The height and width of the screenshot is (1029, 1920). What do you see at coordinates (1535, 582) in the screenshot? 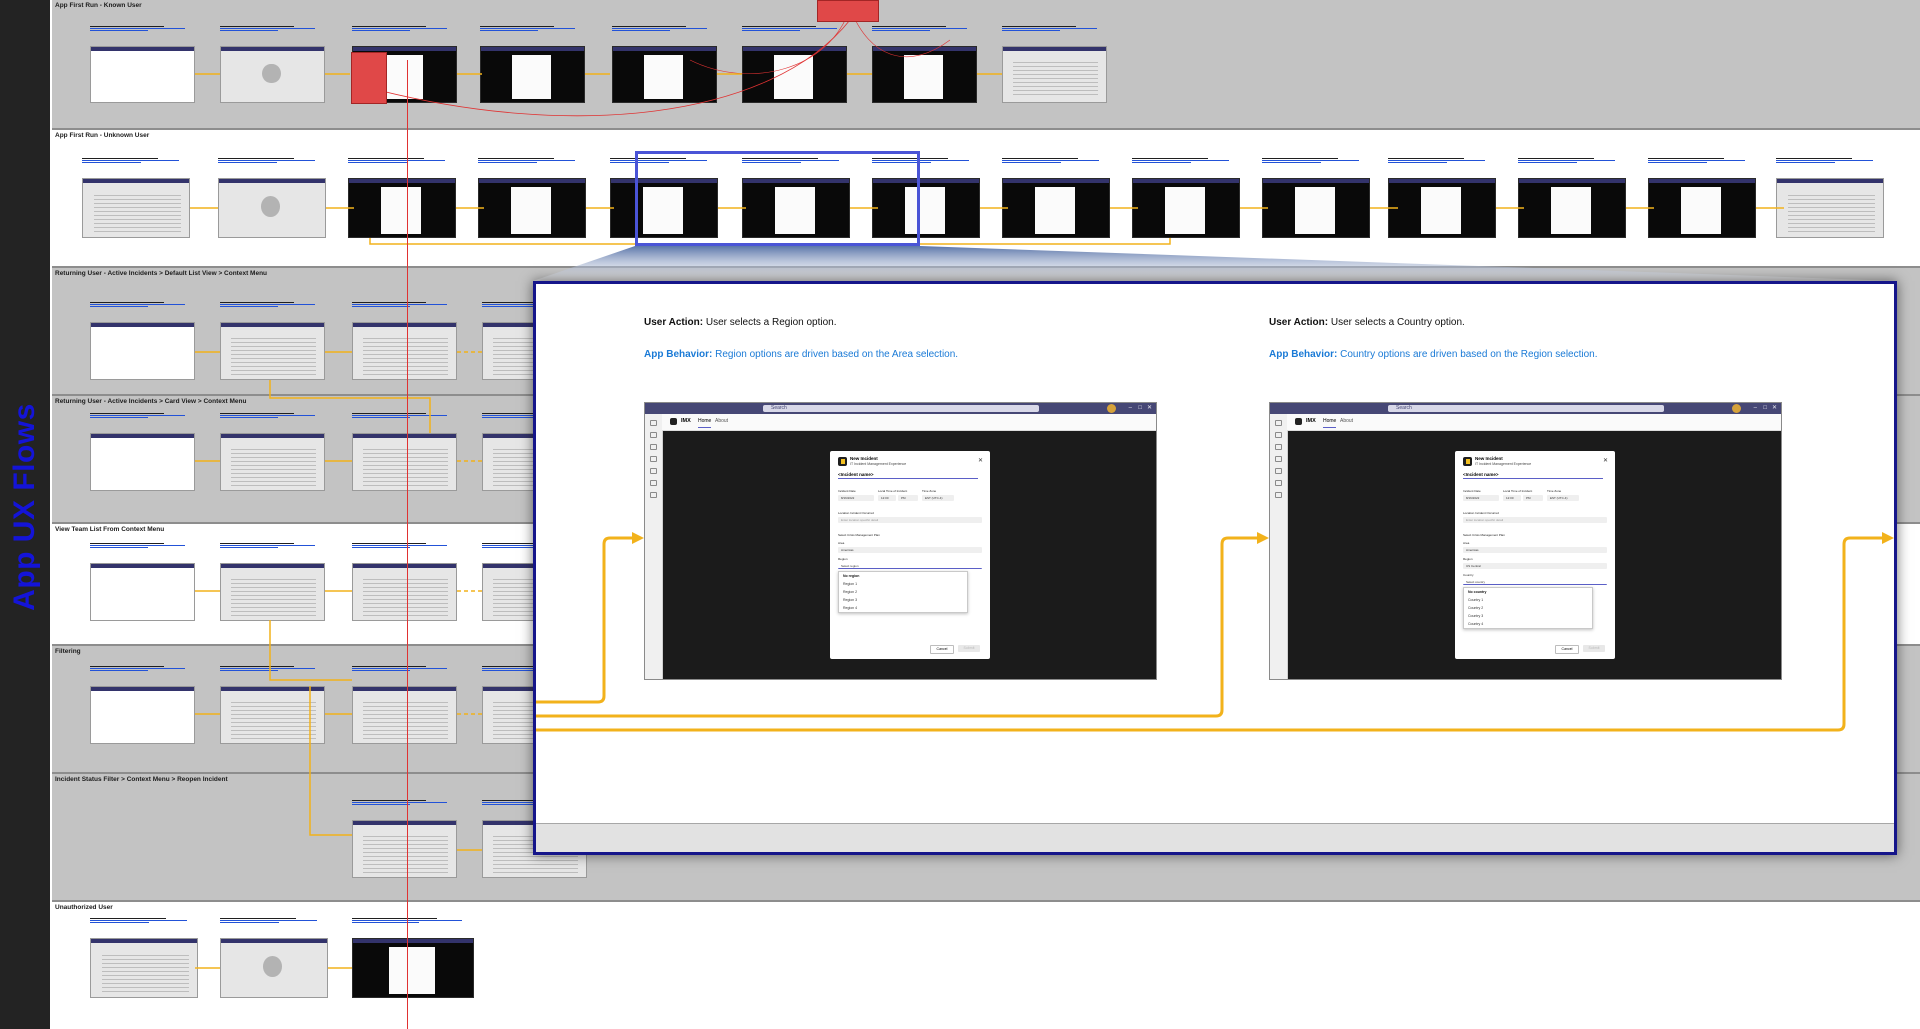
I see `country-select: Select country` at bounding box center [1535, 582].